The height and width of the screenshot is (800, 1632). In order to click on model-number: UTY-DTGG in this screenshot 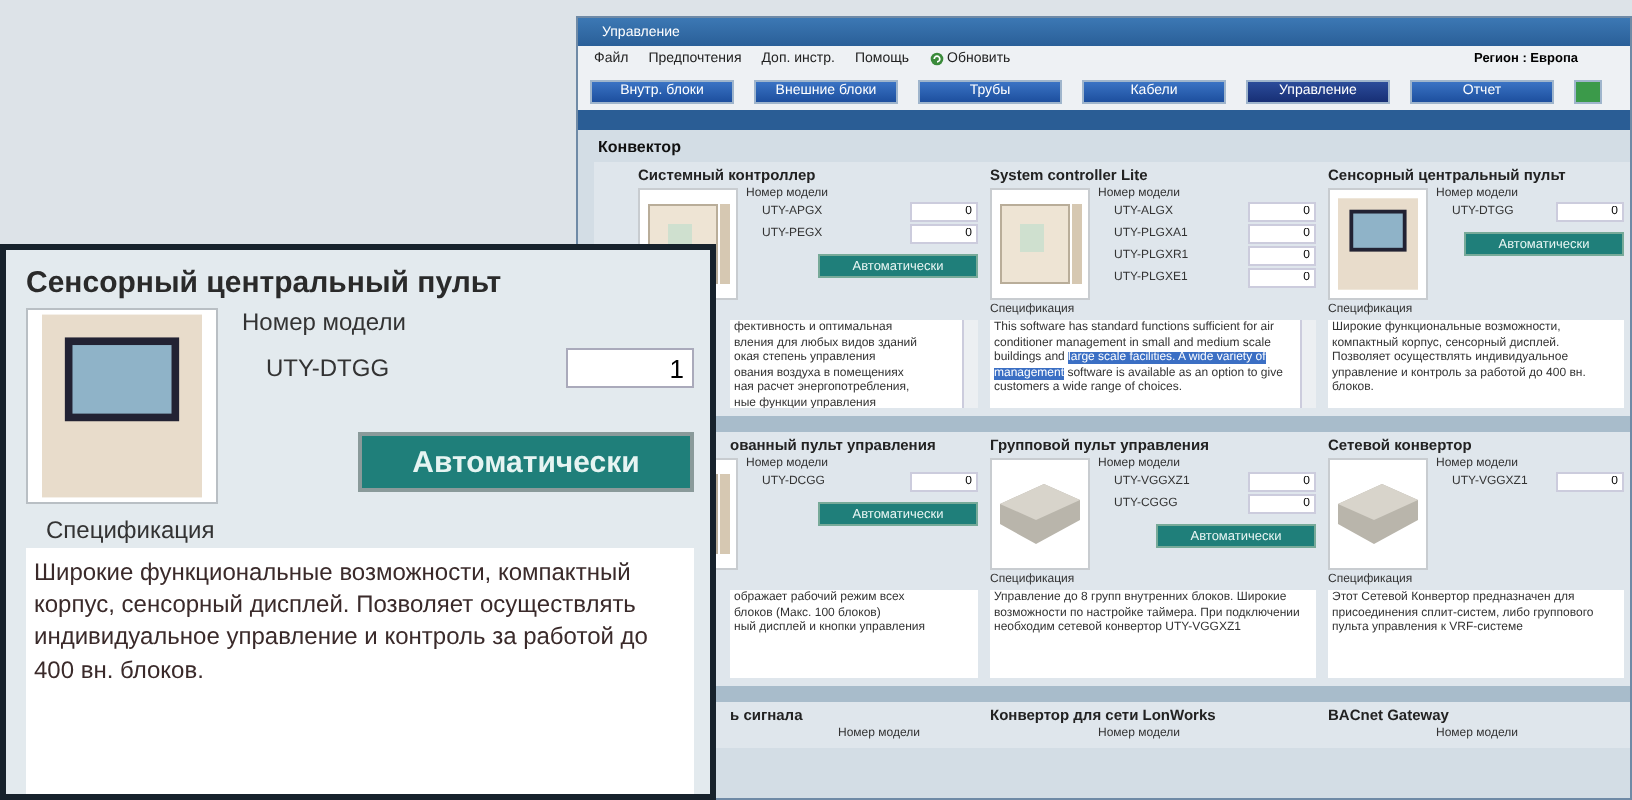, I will do `click(328, 368)`.